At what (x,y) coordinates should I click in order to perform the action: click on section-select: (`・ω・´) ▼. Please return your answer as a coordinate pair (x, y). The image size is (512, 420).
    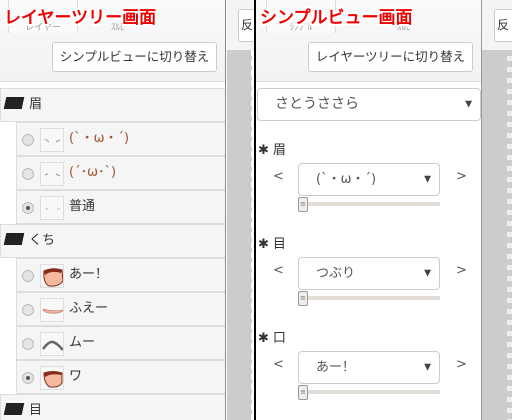
    Looking at the image, I should click on (369, 179).